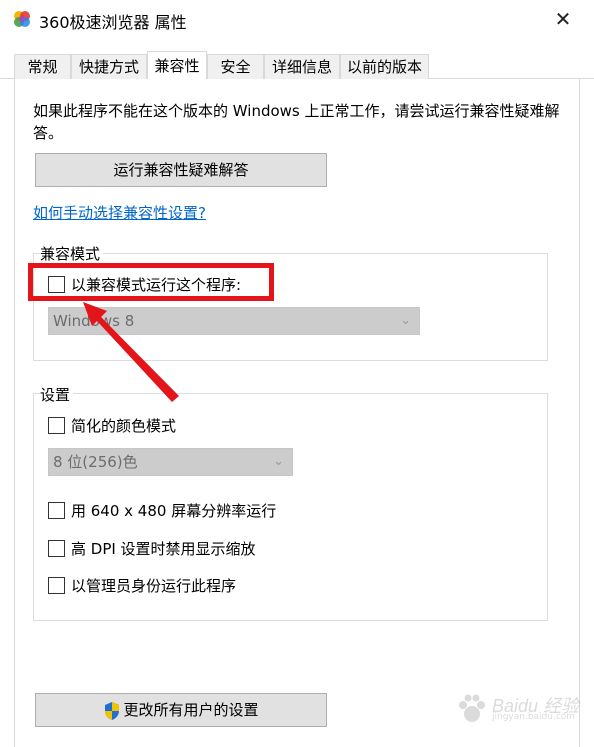  I want to click on watermark-url: jingyan.baidu.com, so click(534, 717).